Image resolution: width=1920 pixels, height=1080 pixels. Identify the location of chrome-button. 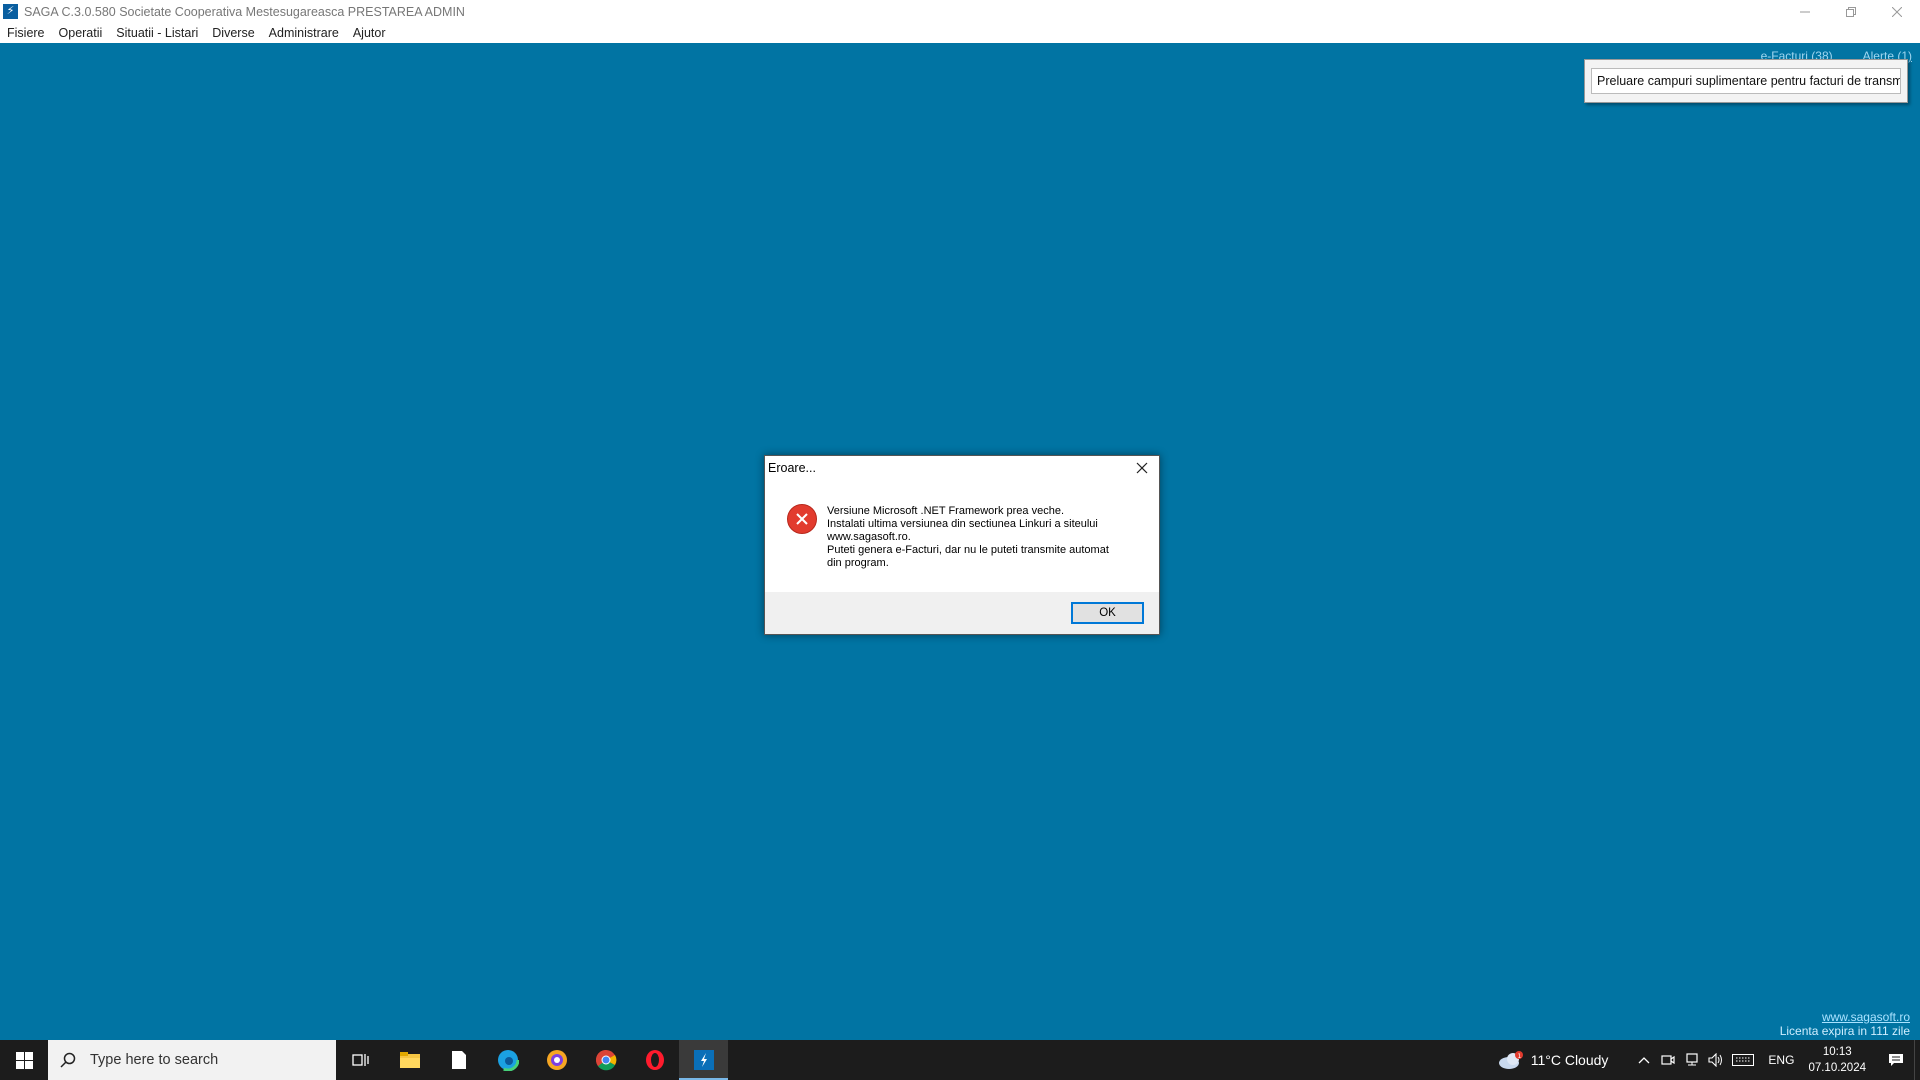
(605, 1060).